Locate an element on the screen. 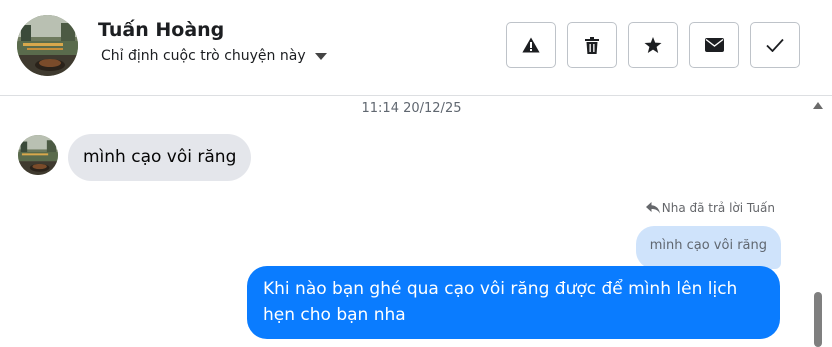  header-actions is located at coordinates (653, 45).